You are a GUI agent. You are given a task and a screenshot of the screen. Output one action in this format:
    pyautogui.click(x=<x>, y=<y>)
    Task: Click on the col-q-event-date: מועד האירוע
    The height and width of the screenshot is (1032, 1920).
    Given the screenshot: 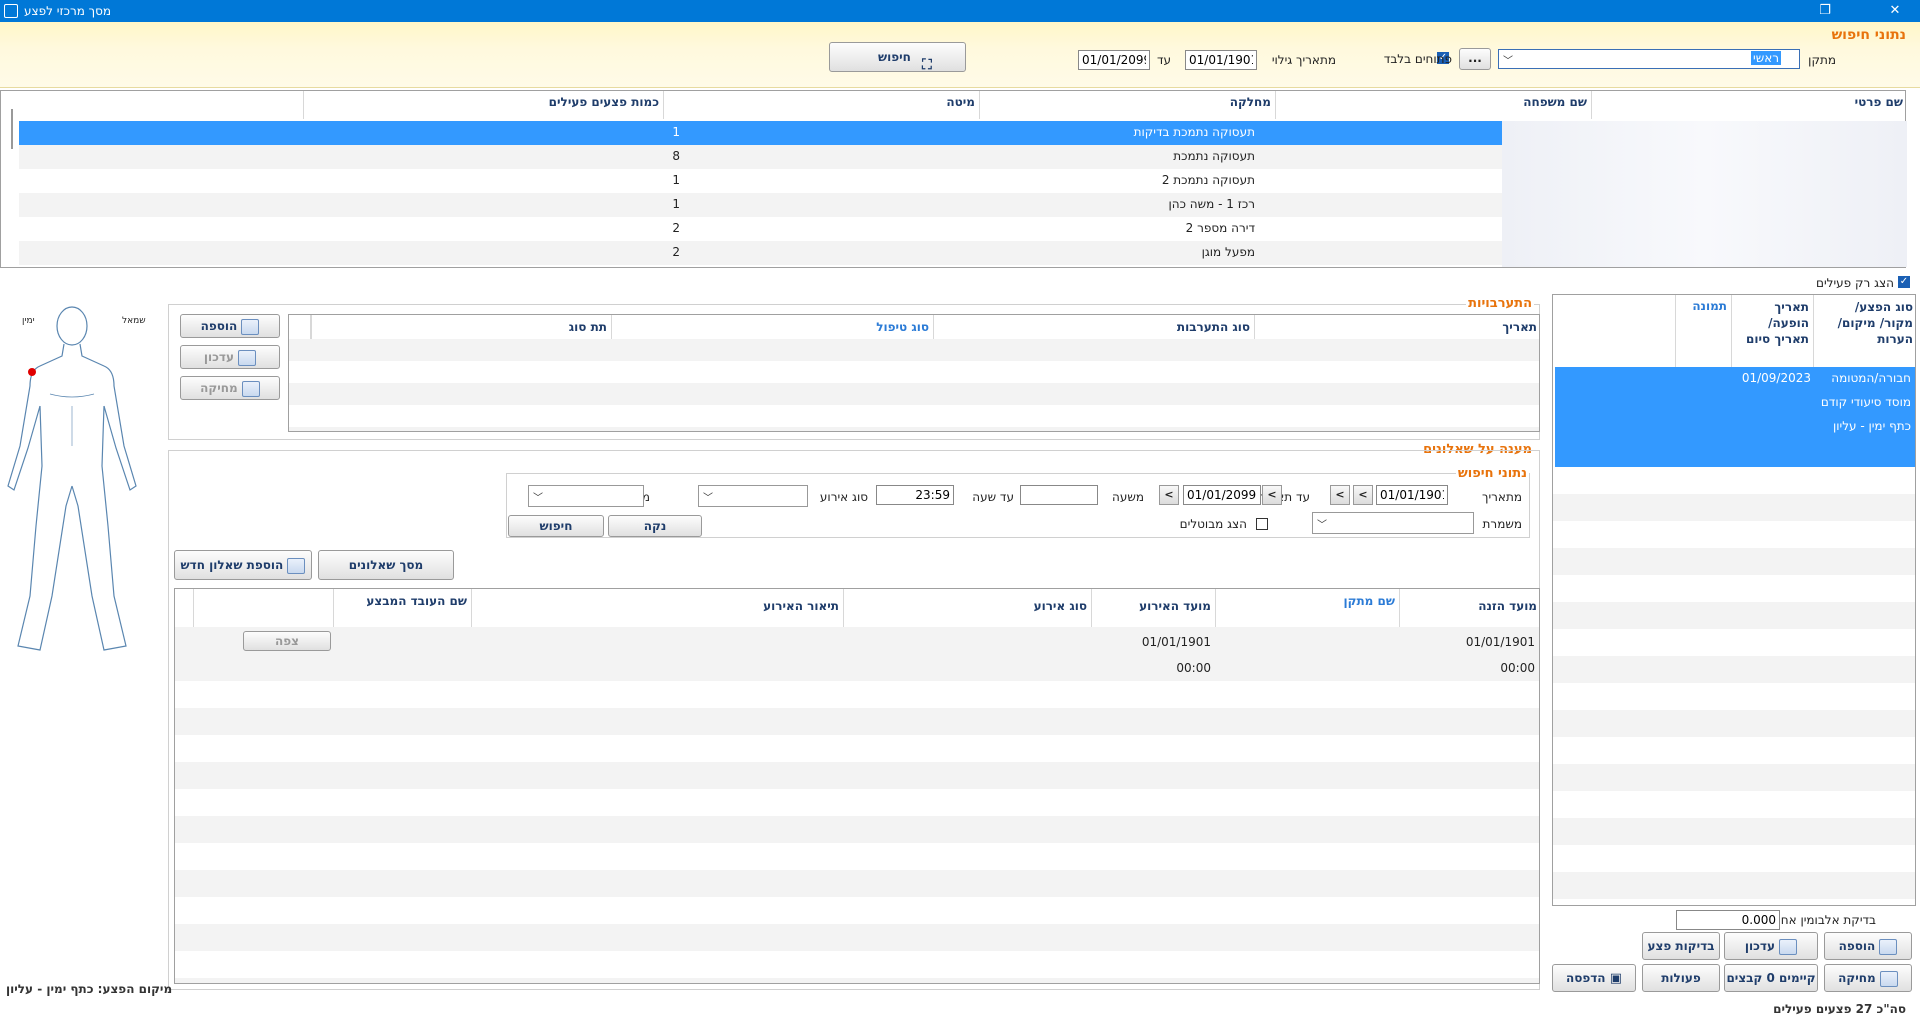 What is the action you would take?
    pyautogui.click(x=1153, y=608)
    